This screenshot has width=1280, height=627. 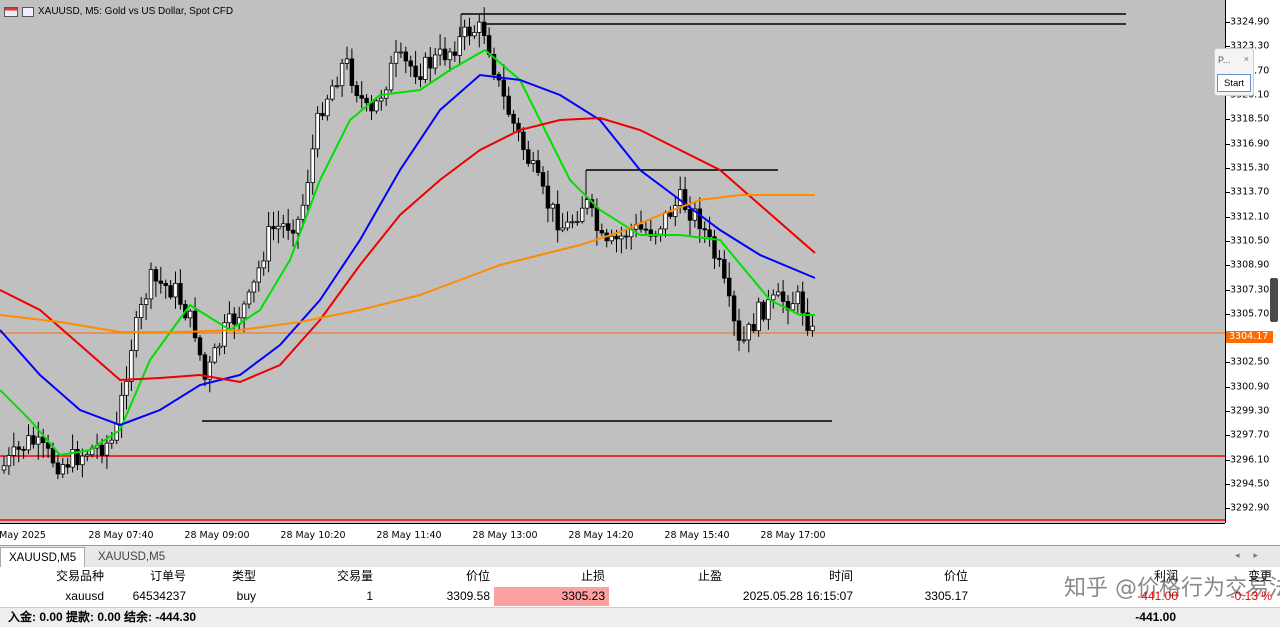 What do you see at coordinates (1250, 144) in the screenshot?
I see `price-label: 3316.90` at bounding box center [1250, 144].